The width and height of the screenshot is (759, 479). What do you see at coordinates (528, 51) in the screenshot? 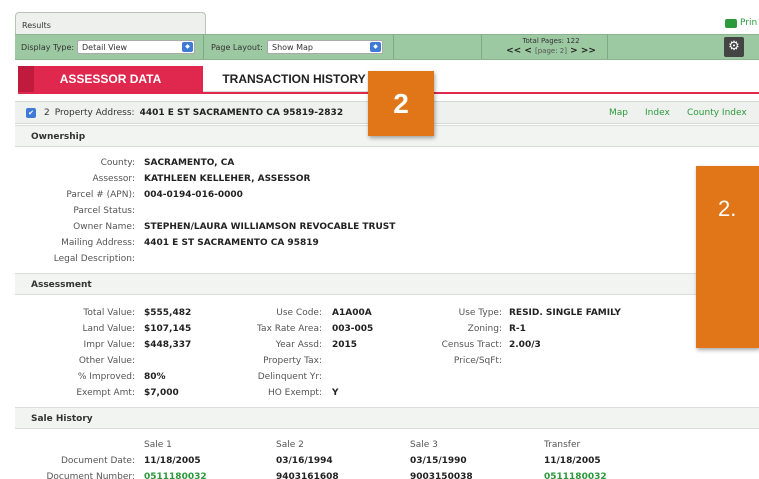
I see `prev-page-button: <` at bounding box center [528, 51].